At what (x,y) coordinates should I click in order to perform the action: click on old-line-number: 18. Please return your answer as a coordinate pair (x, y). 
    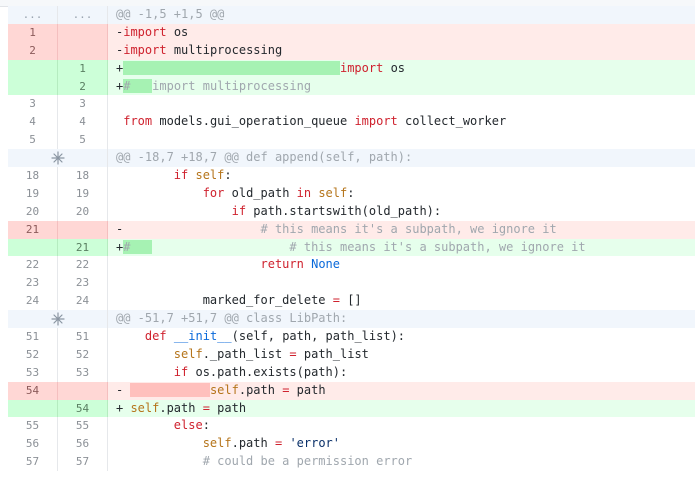
    Looking at the image, I should click on (33, 176).